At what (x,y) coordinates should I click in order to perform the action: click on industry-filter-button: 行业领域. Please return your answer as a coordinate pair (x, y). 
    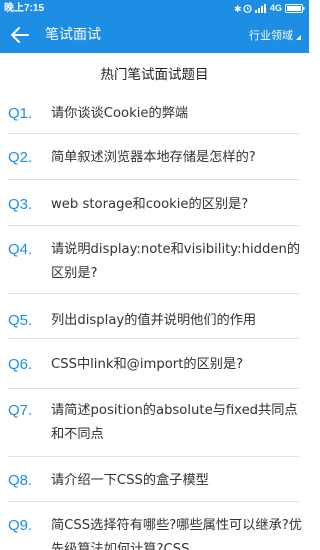
    Looking at the image, I should click on (275, 35).